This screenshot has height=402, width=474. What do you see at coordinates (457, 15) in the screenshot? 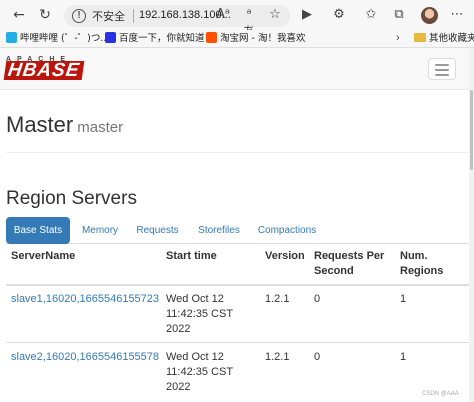
I see `more-icon: ⋯` at bounding box center [457, 15].